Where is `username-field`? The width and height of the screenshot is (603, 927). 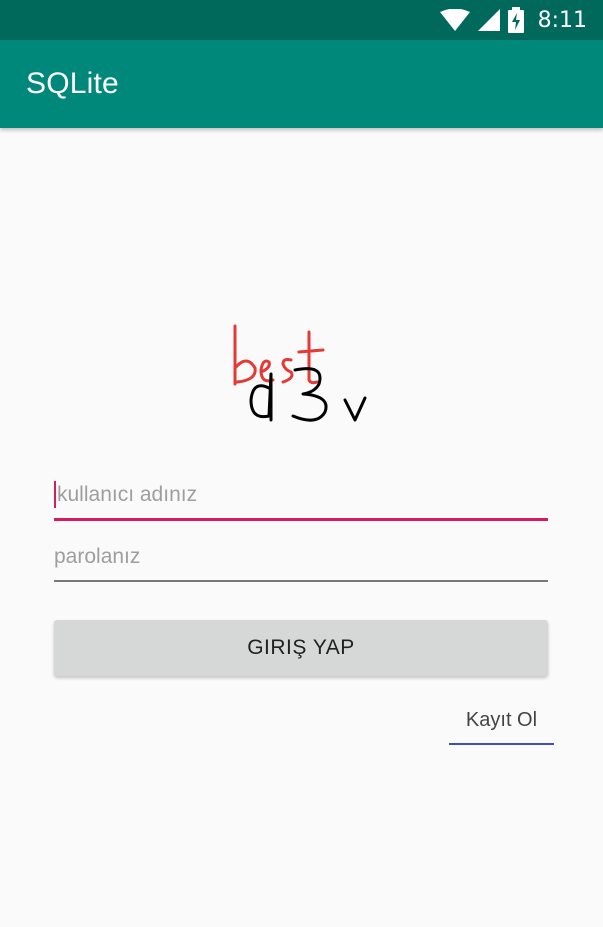 username-field is located at coordinates (301, 496).